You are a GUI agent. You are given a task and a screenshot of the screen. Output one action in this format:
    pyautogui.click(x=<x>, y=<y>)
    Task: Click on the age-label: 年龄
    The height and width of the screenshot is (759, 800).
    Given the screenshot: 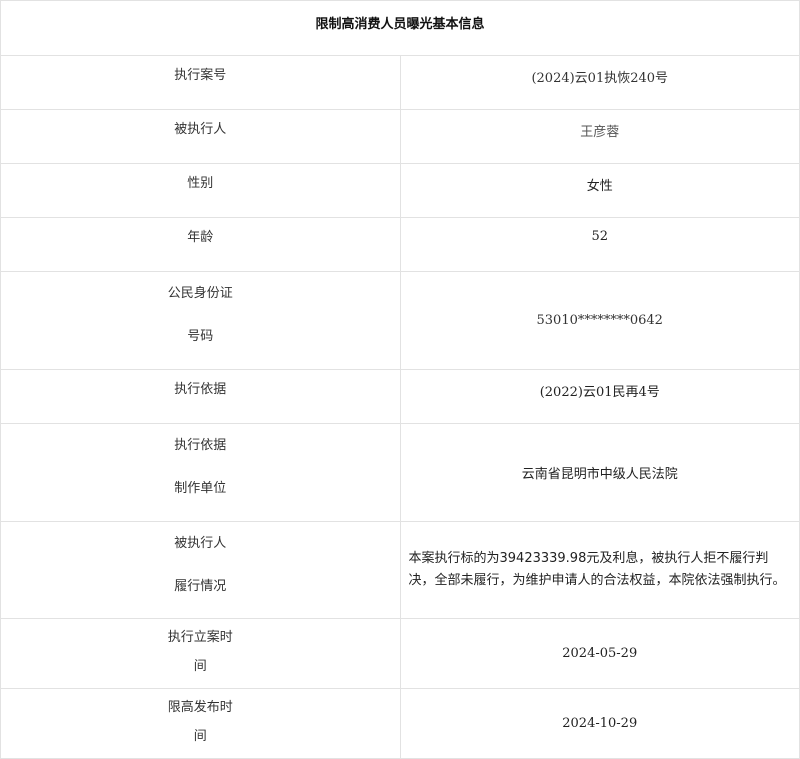 What is the action you would take?
    pyautogui.click(x=200, y=237)
    